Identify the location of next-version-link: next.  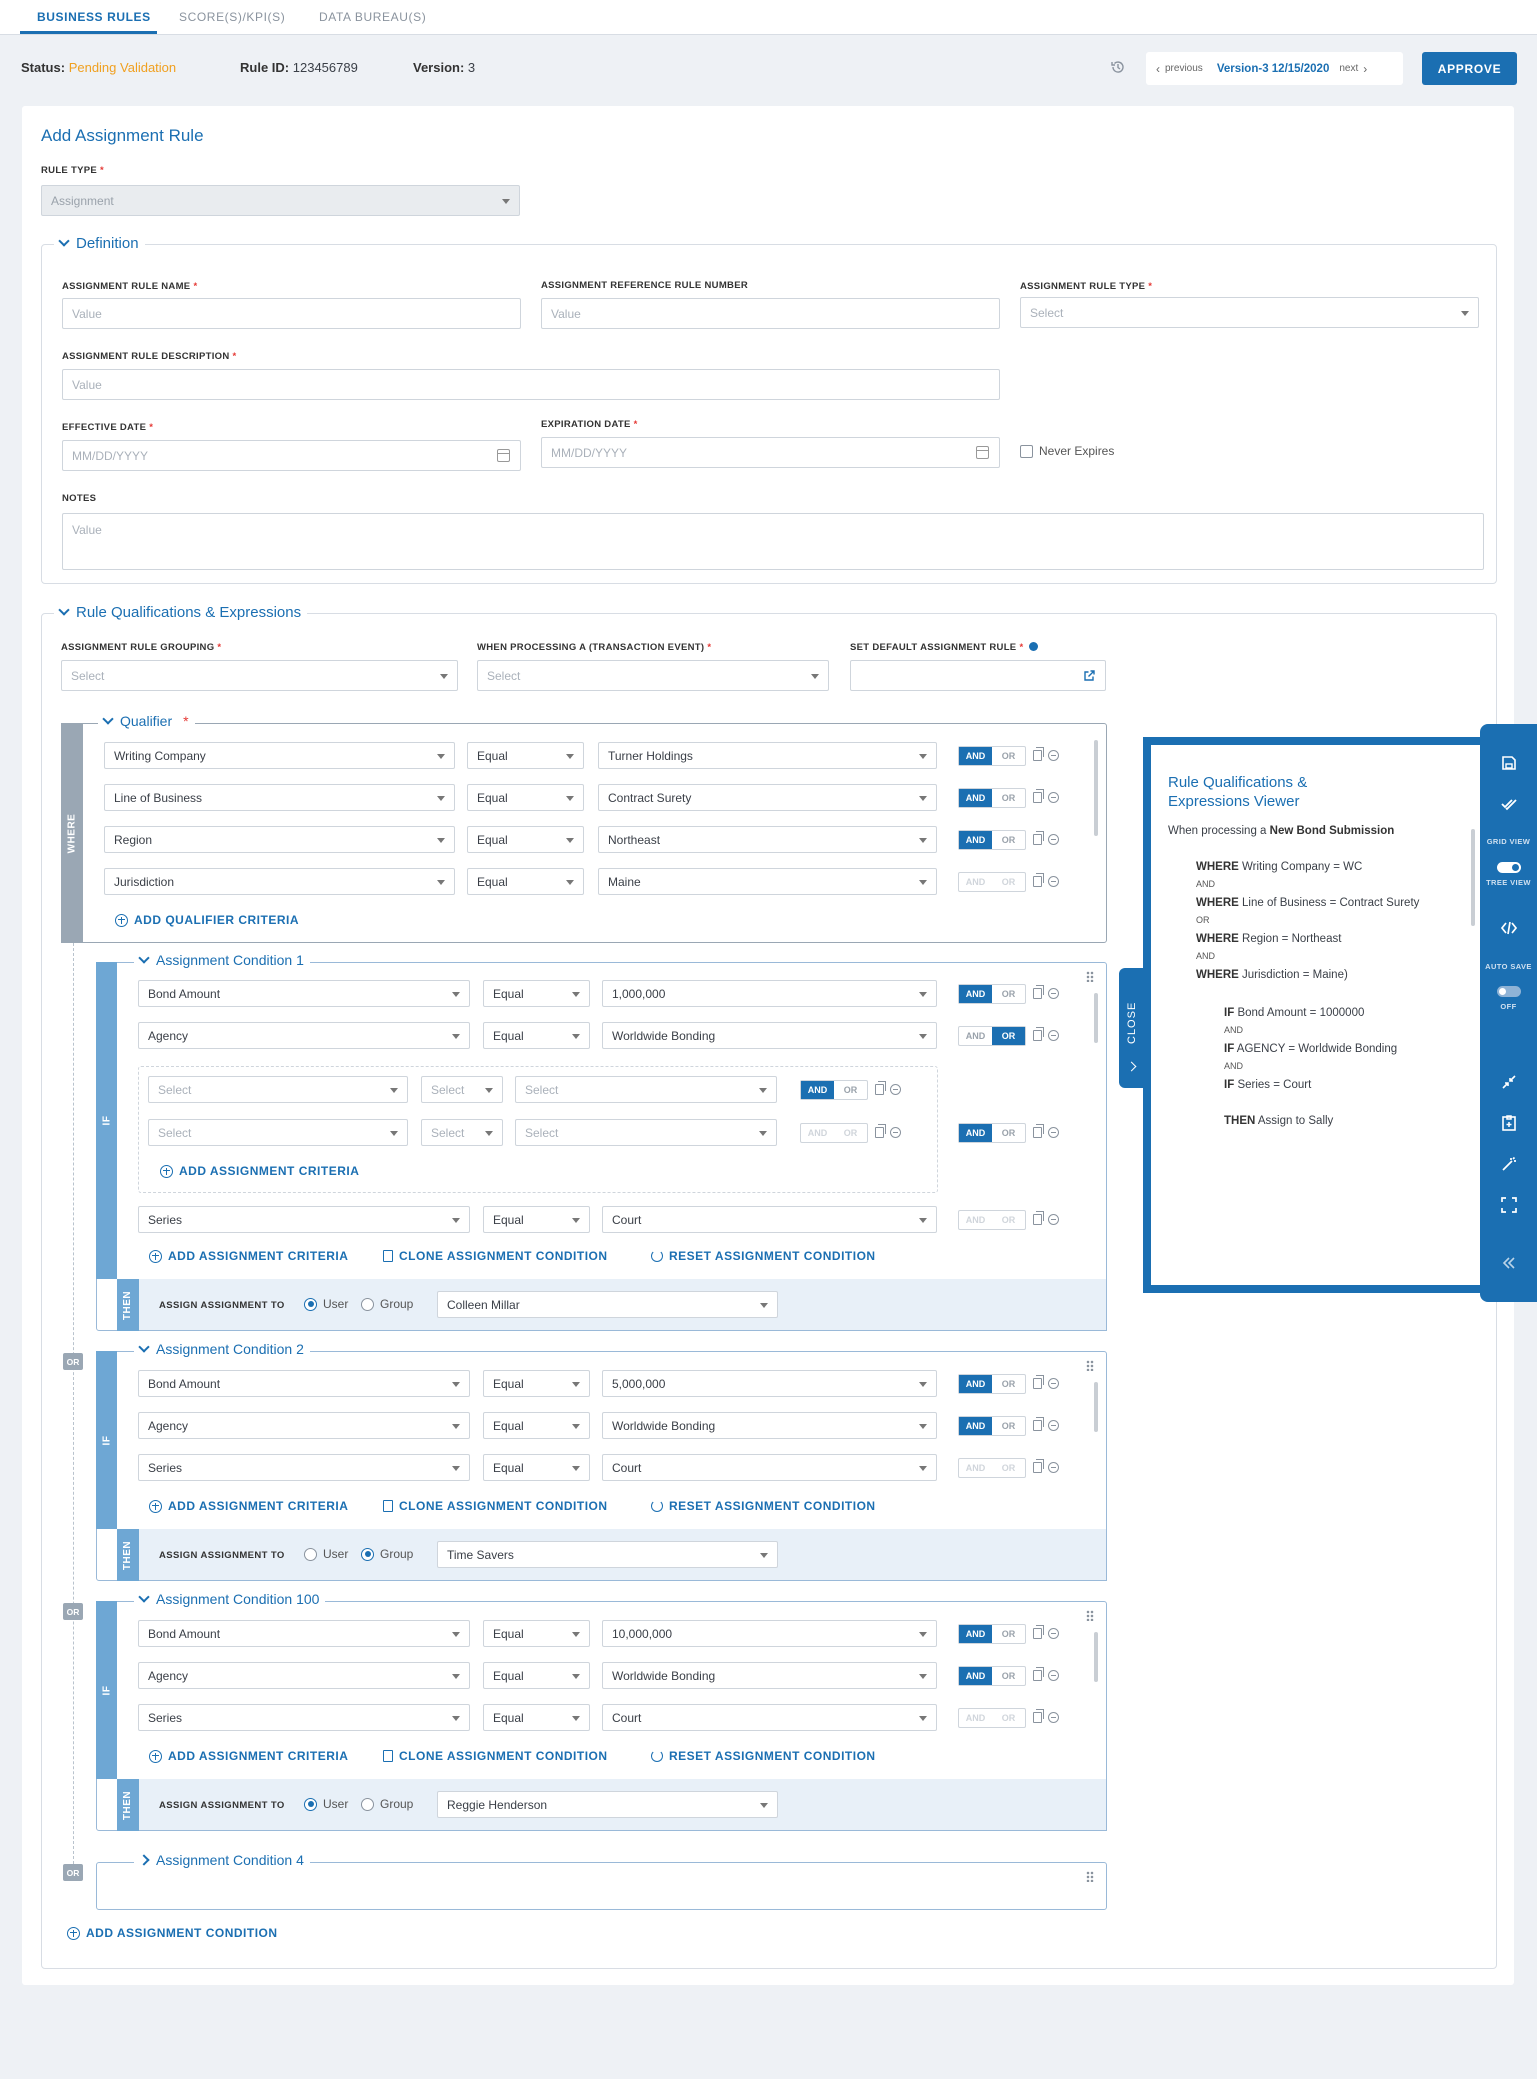
(1348, 68).